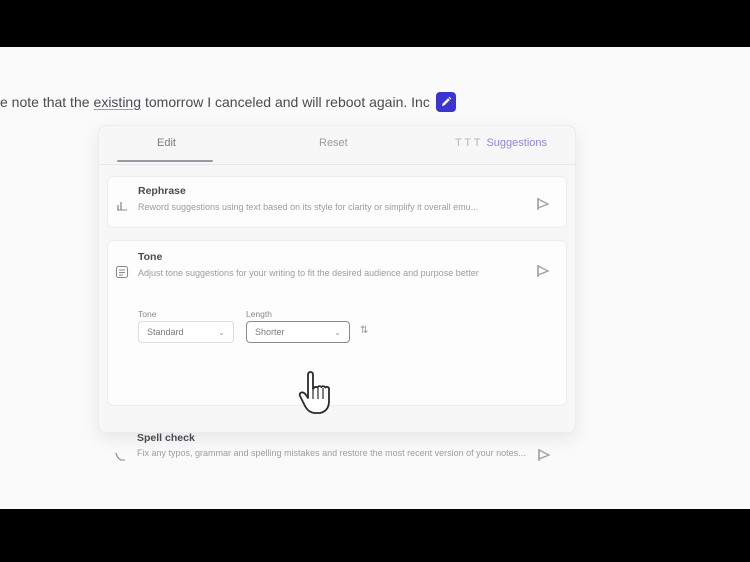 This screenshot has width=750, height=562. I want to click on tabs-divider, so click(337, 164).